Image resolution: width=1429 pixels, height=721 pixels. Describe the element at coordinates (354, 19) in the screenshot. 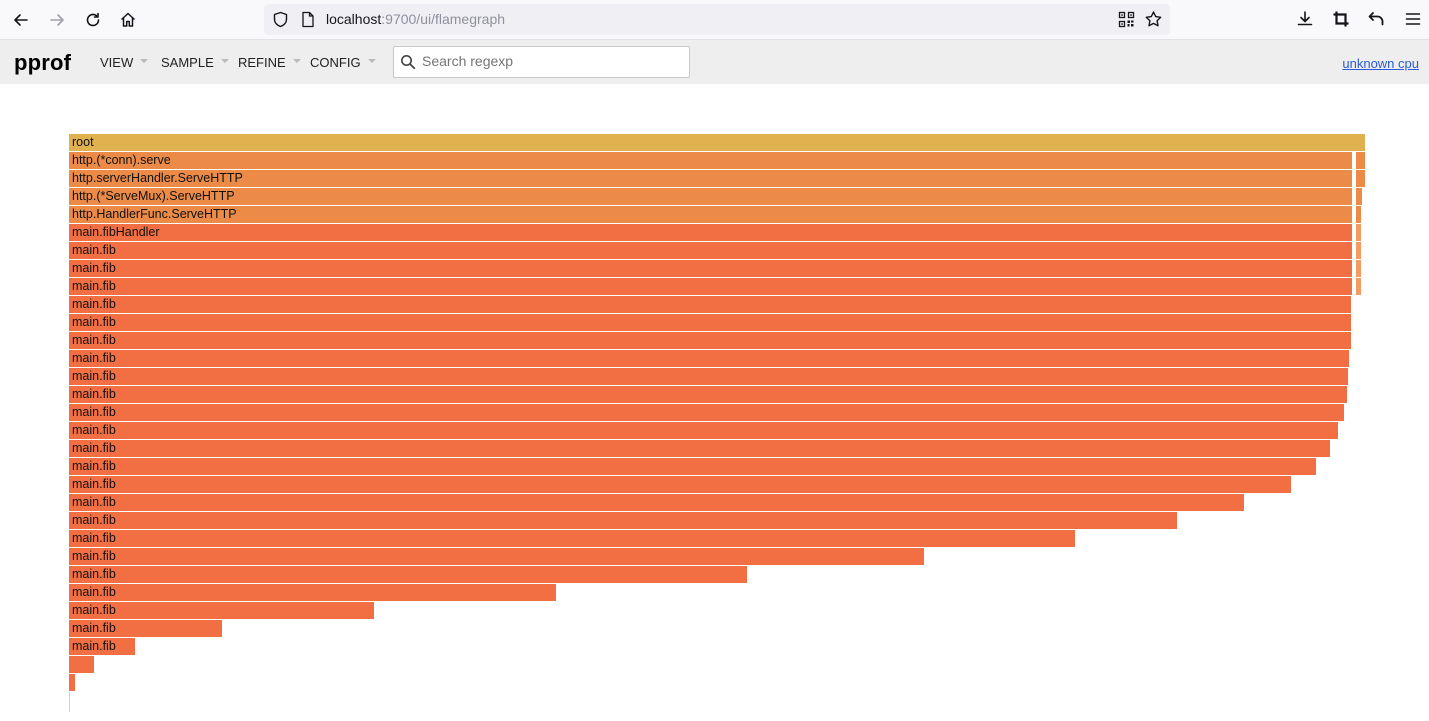

I see `url-host: localhost` at that location.